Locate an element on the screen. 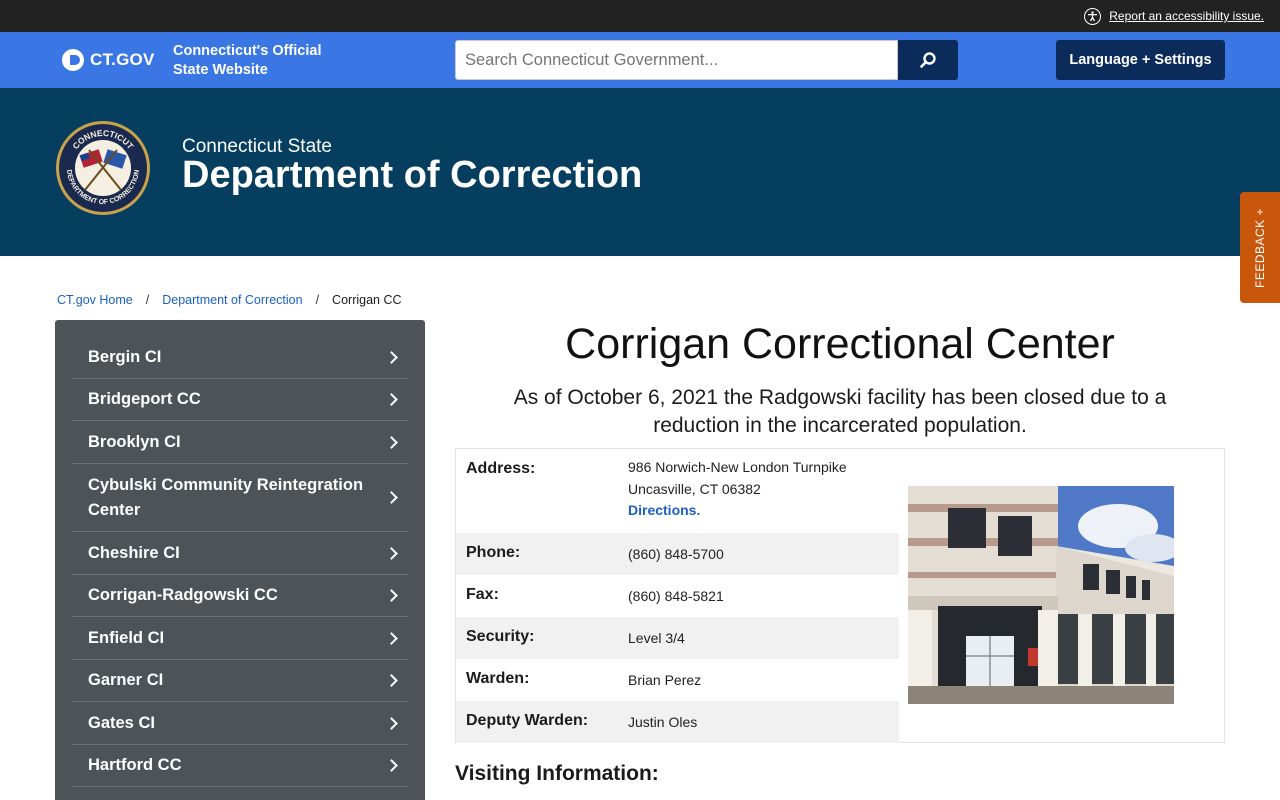  breadcrumb-section-link: Department of Correction is located at coordinates (232, 300).